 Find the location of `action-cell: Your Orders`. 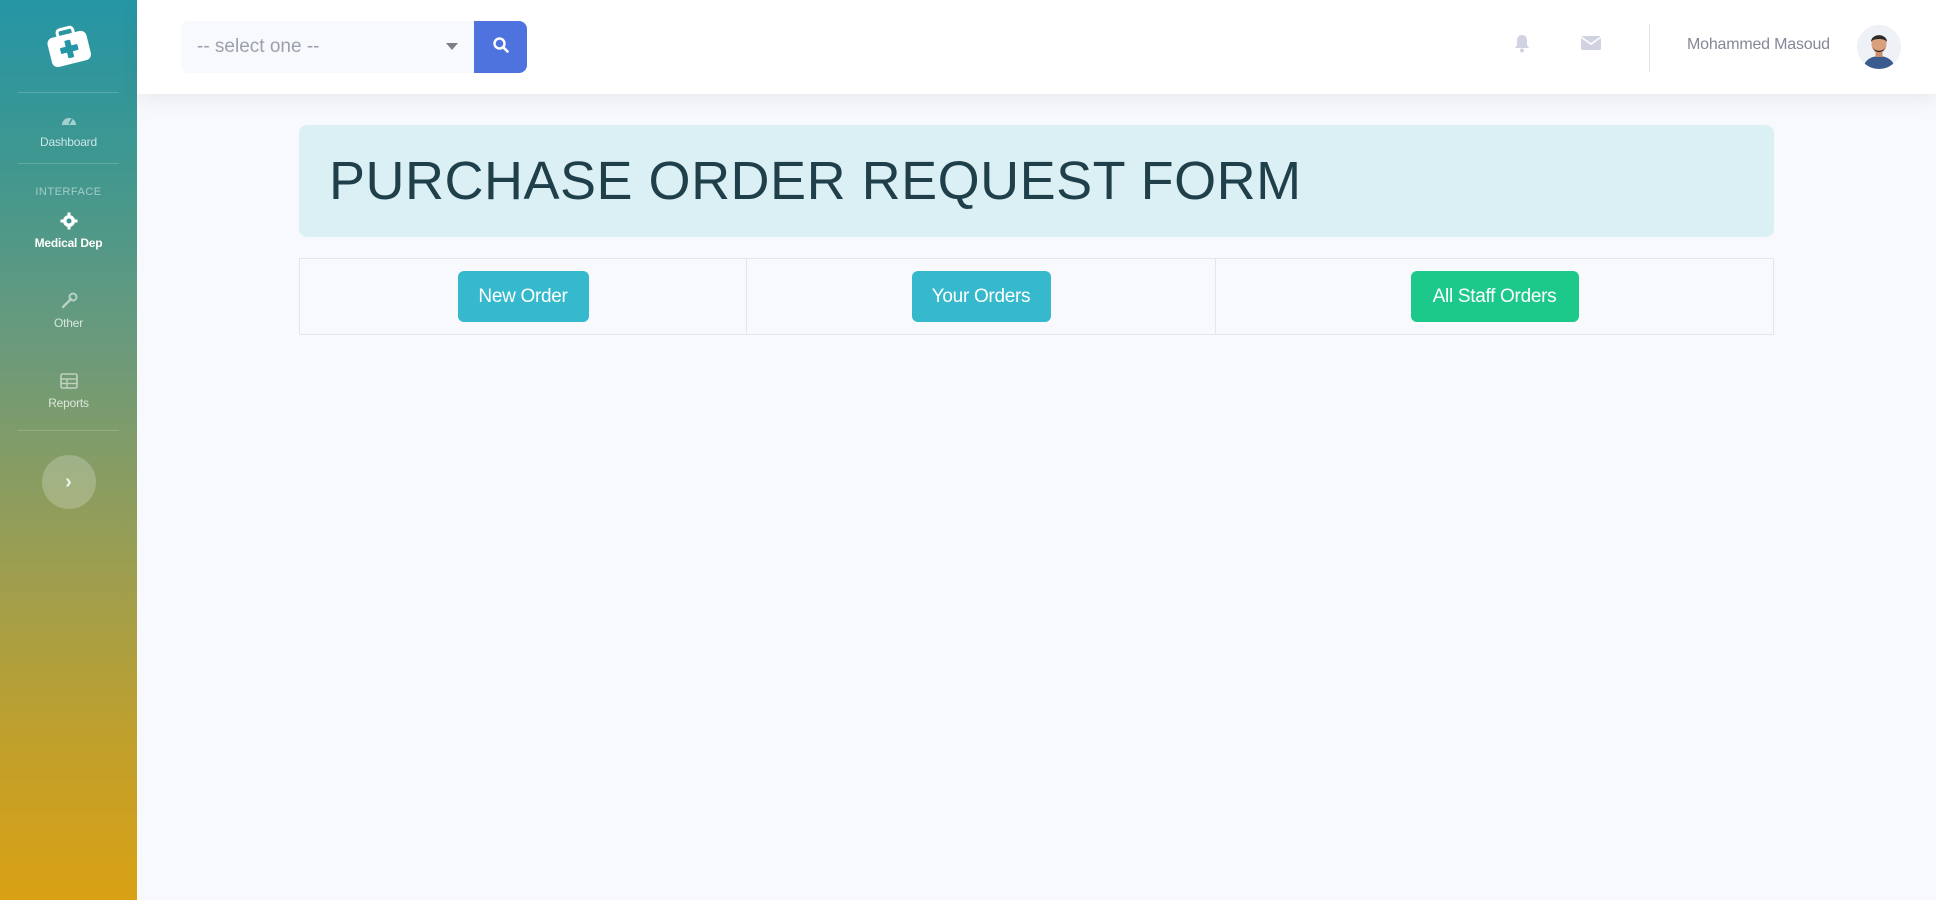

action-cell: Your Orders is located at coordinates (981, 296).